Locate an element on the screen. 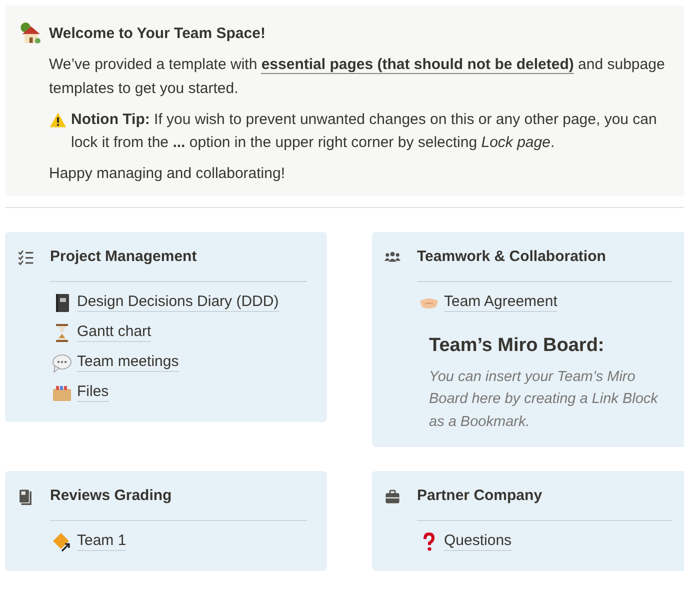 The image size is (684, 592). warning-icon is located at coordinates (58, 119).